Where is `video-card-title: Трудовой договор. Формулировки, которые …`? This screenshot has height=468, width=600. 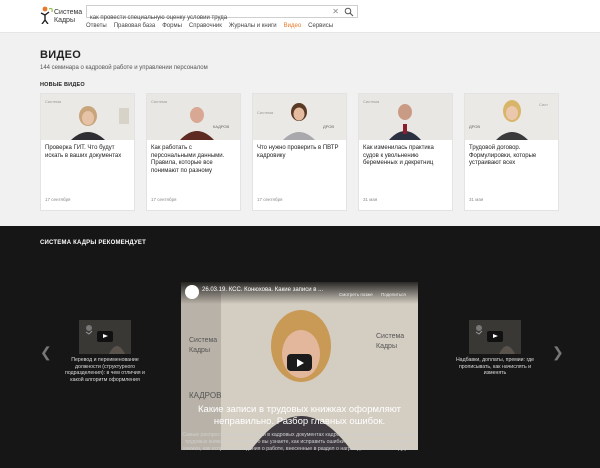
video-card-title: Трудовой договор. Формулировки, которые … is located at coordinates (512, 156).